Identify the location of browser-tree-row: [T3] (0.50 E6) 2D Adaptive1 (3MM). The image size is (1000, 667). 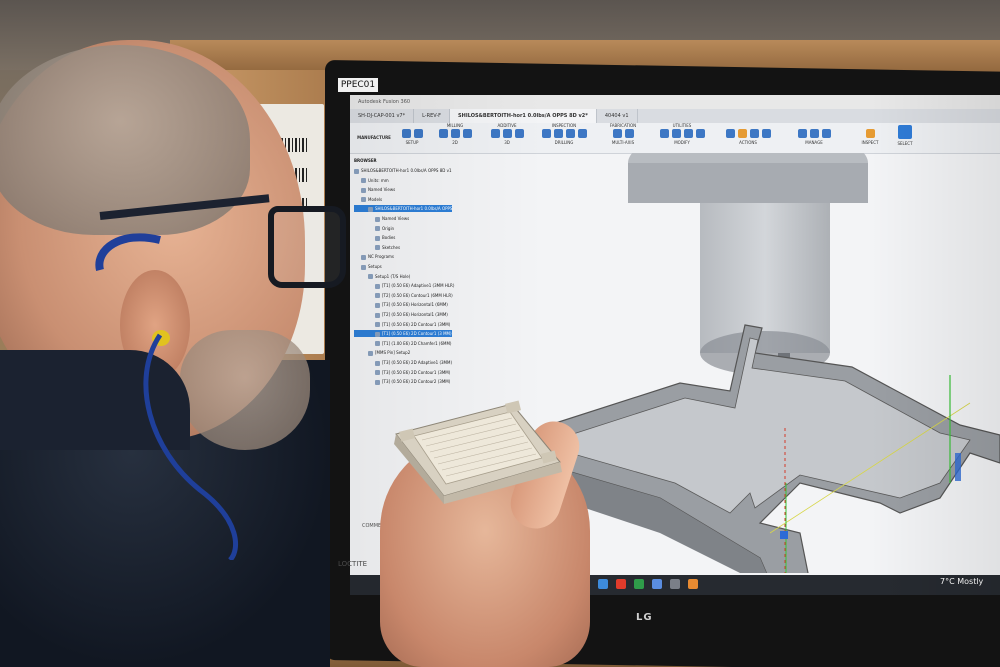
(403, 362).